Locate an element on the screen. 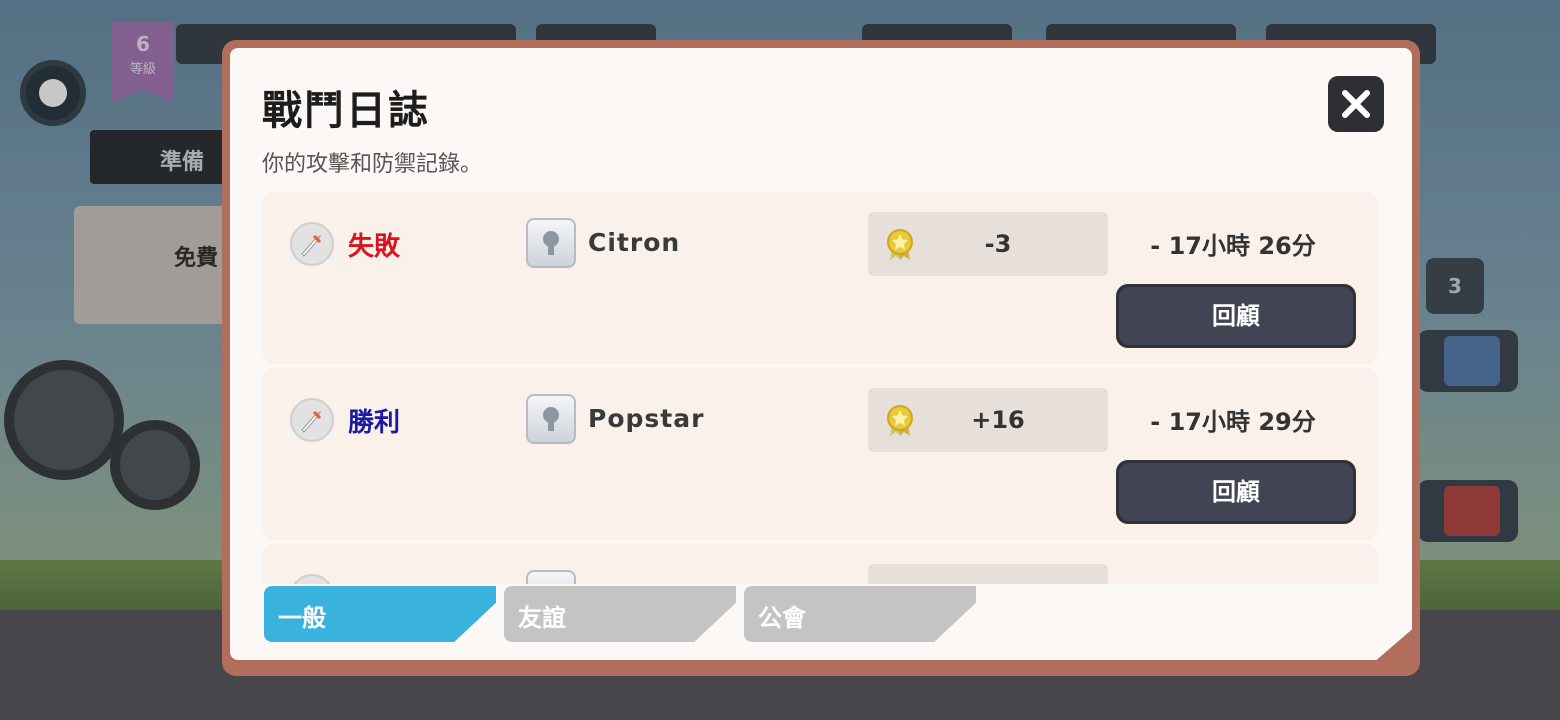 Image resolution: width=1560 pixels, height=720 pixels. opponent-name: Citron is located at coordinates (634, 242).